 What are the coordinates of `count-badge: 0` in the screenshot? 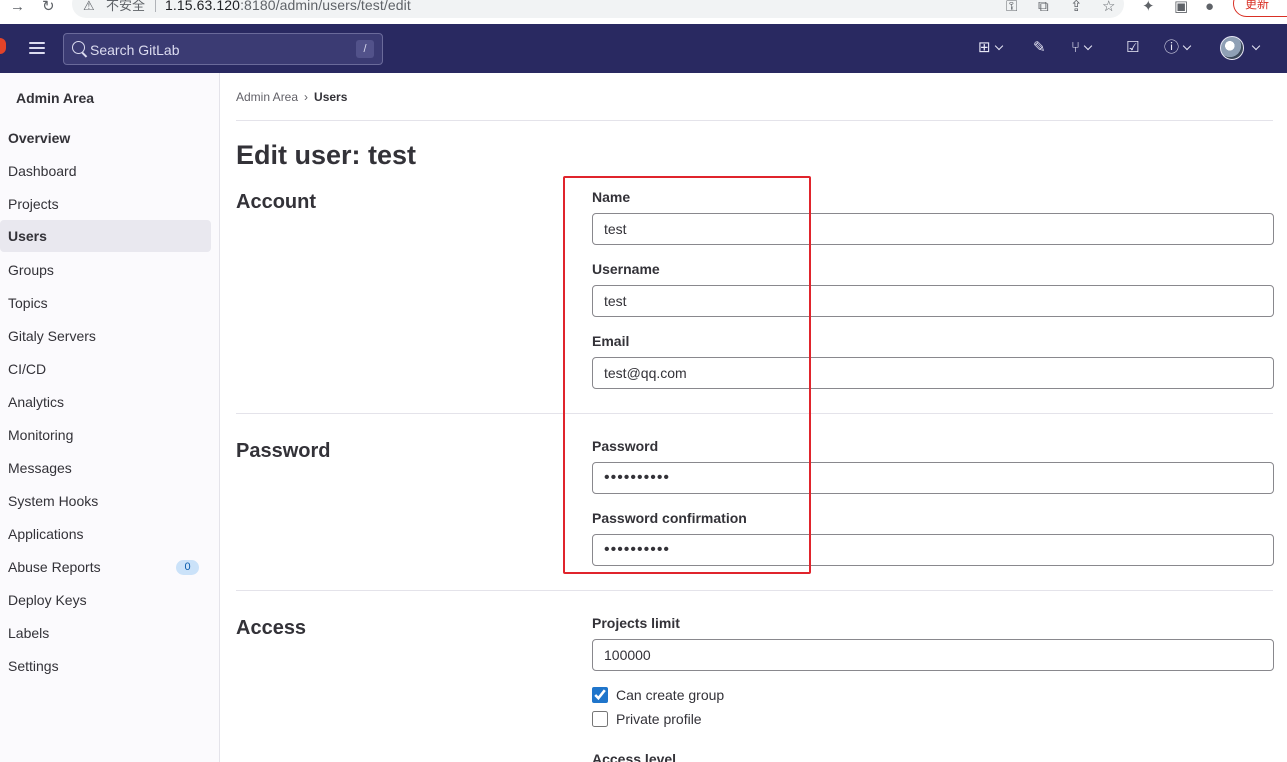 It's located at (187, 567).